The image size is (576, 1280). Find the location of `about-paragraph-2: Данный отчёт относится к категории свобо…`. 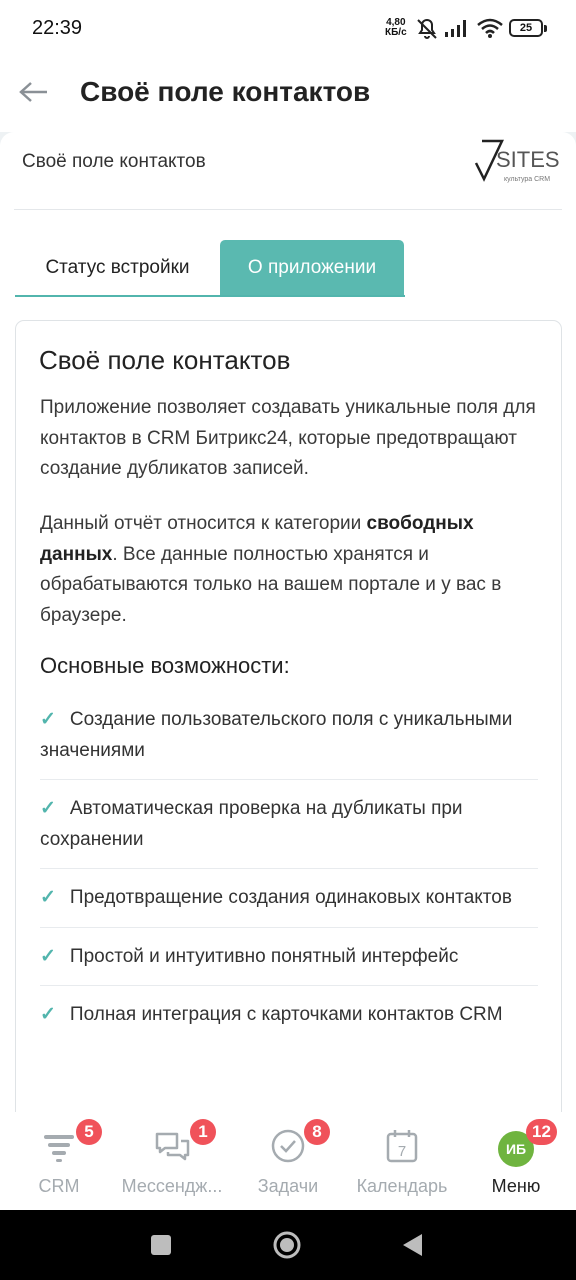

about-paragraph-2: Данный отчёт относится к категории свобо… is located at coordinates (290, 570).